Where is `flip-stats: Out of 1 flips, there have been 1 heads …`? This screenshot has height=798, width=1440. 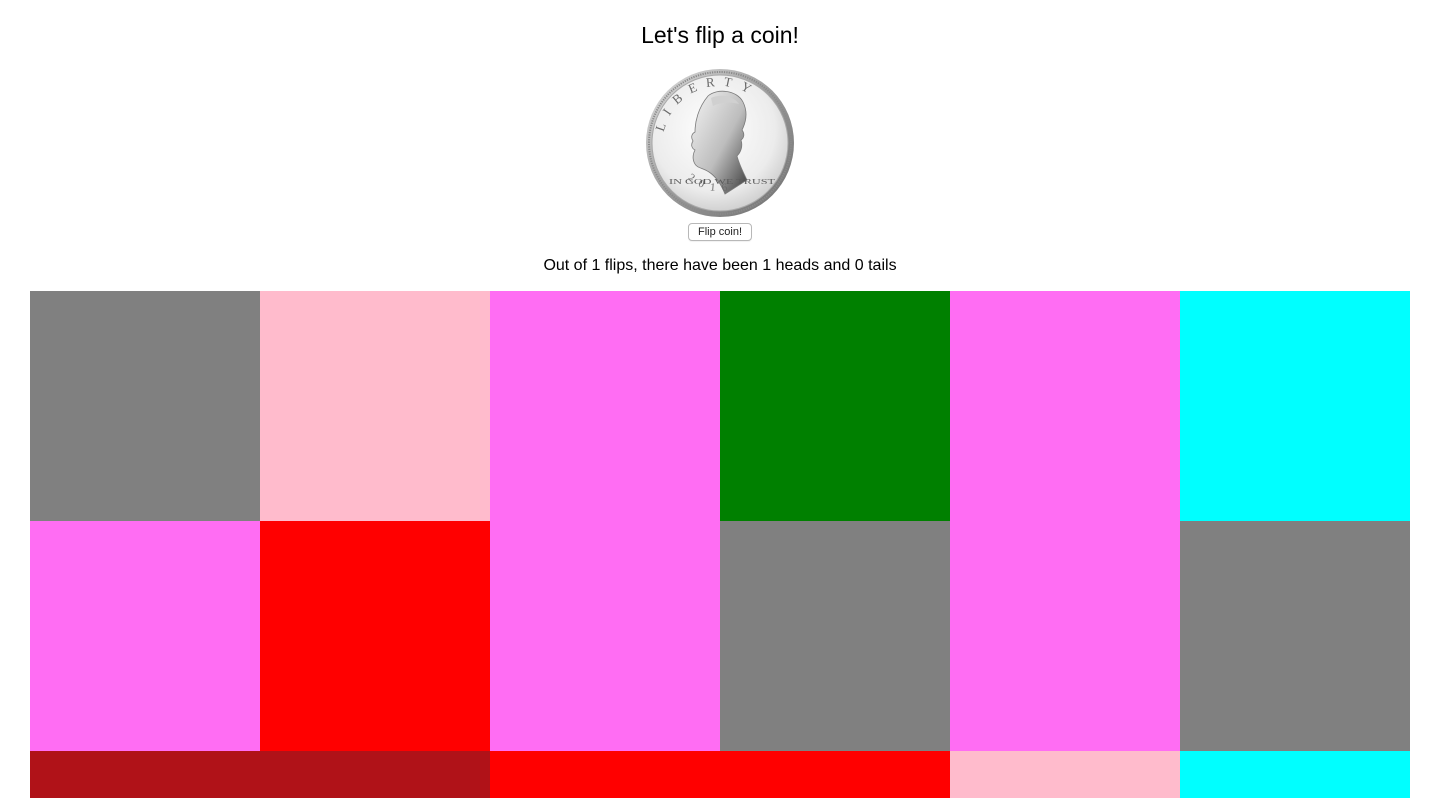
flip-stats: Out of 1 flips, there have been 1 heads … is located at coordinates (720, 265).